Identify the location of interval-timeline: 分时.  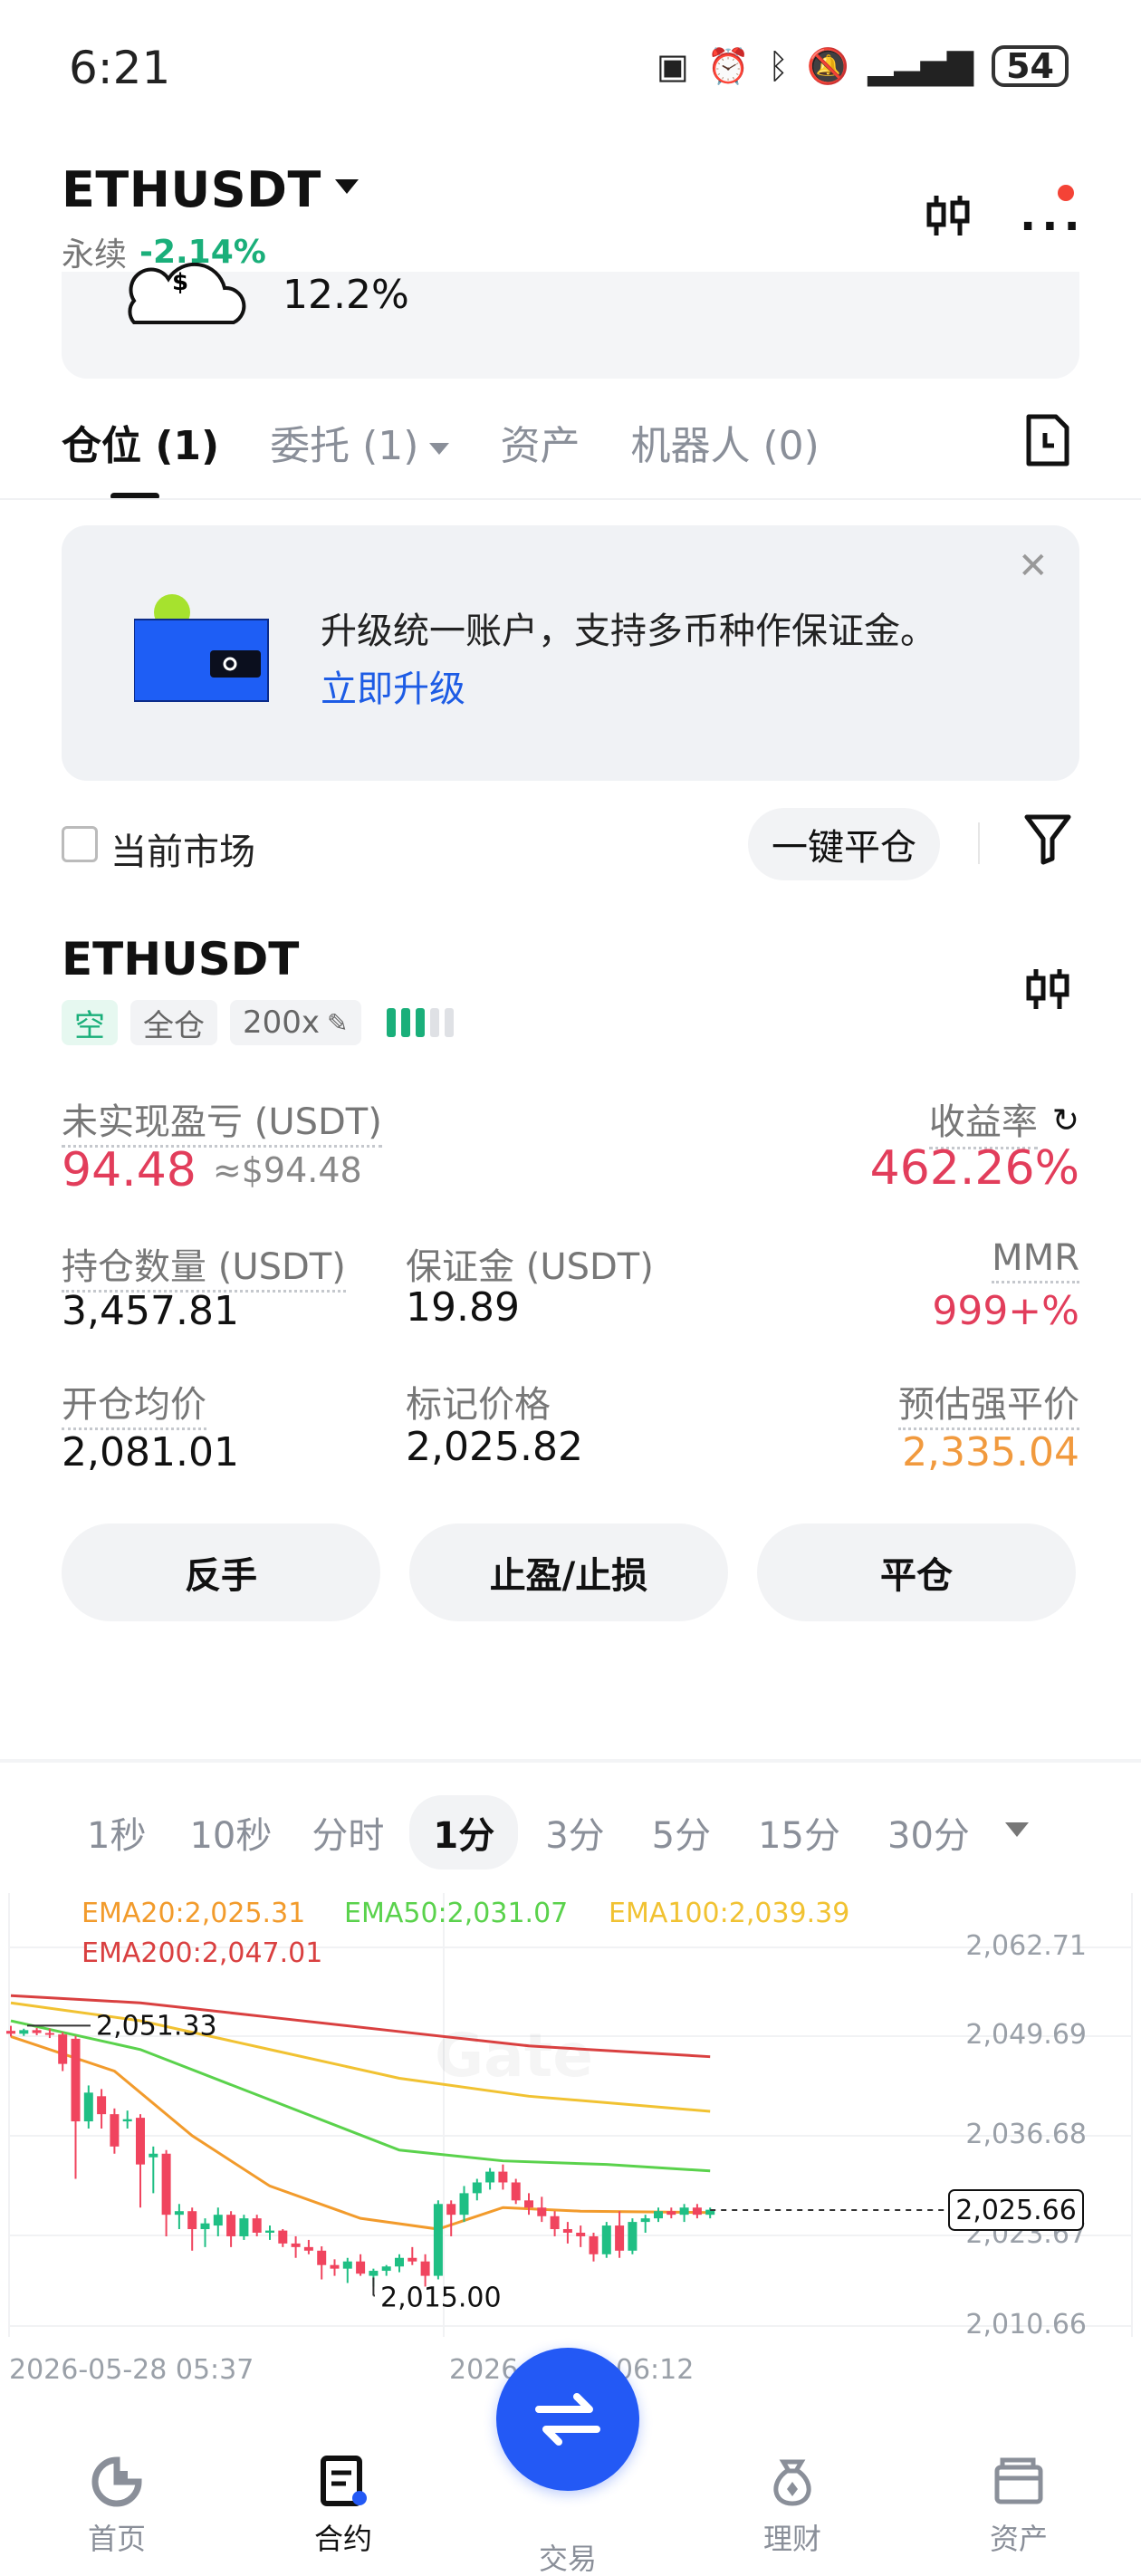
(348, 1832).